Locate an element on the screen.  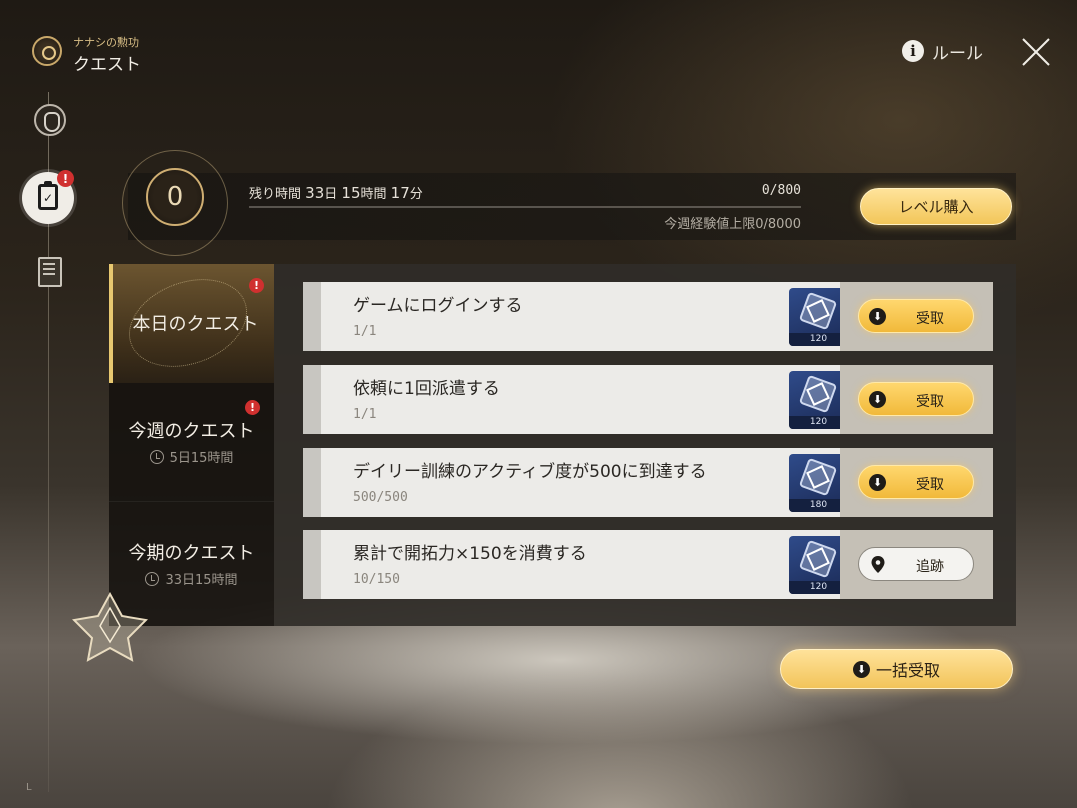
tab-daily: 本日のクエスト ! is located at coordinates (191, 323).